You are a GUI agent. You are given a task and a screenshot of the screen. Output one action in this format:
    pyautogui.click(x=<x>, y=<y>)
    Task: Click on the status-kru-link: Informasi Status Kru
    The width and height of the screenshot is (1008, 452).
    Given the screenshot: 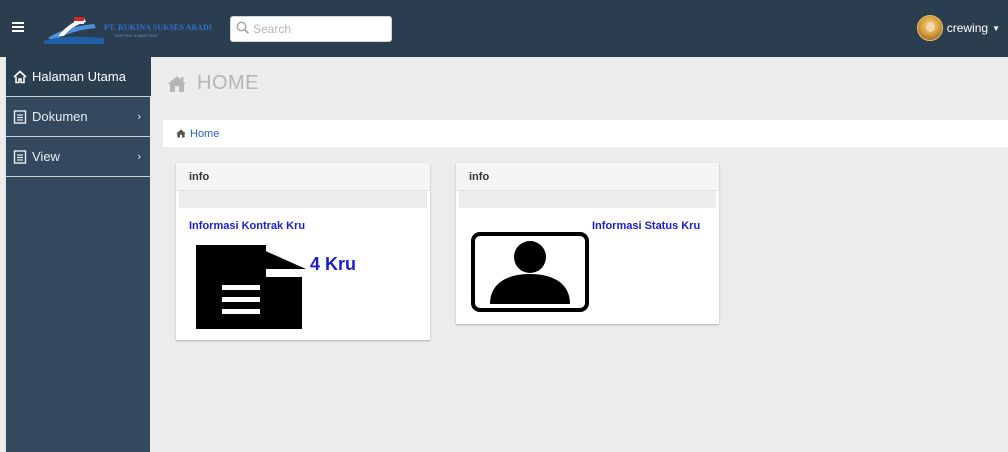 What is the action you would take?
    pyautogui.click(x=646, y=226)
    